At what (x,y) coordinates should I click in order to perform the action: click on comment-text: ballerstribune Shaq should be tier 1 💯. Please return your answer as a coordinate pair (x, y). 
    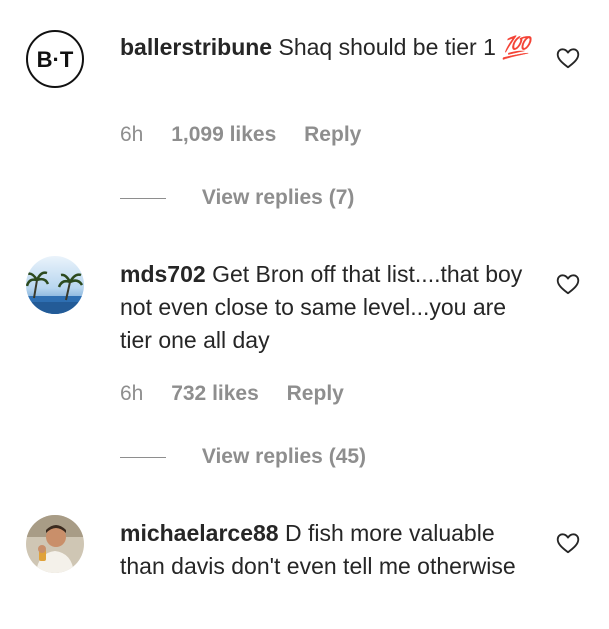
    Looking at the image, I should click on (330, 47).